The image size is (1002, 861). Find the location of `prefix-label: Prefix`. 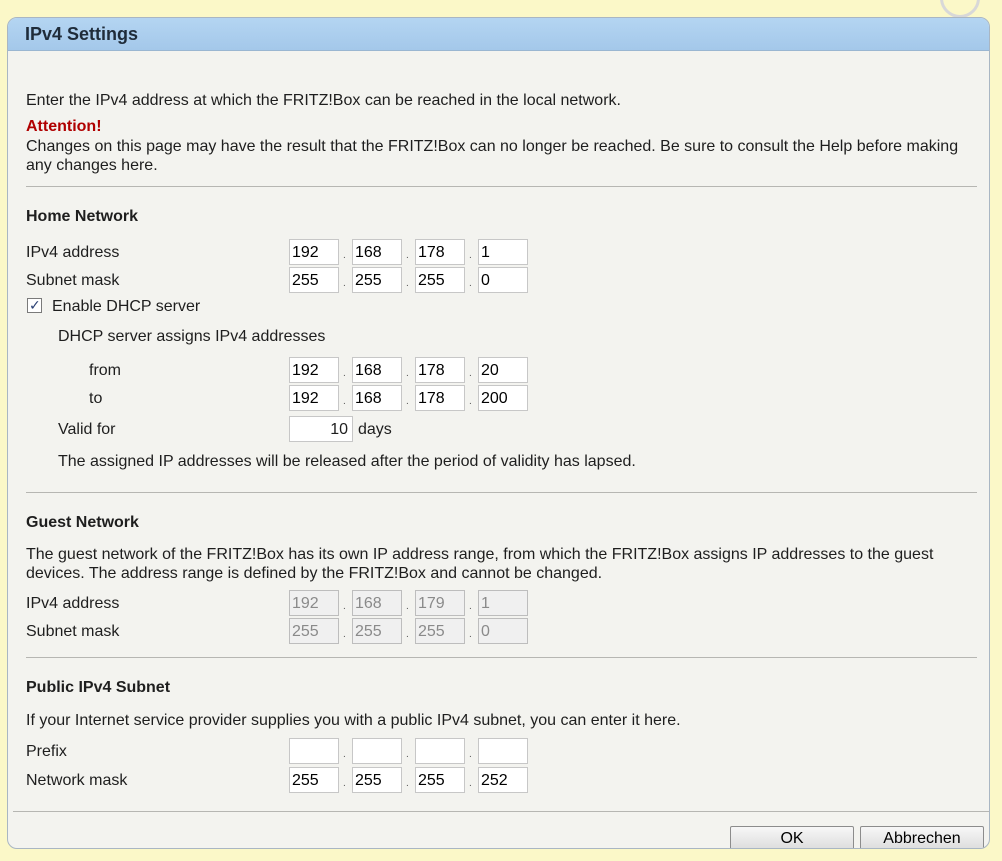

prefix-label: Prefix is located at coordinates (46, 751).